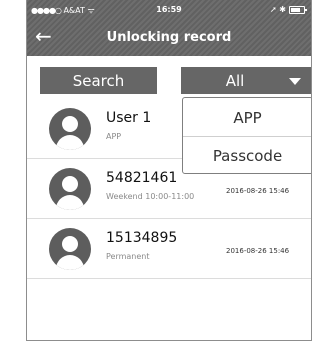  What do you see at coordinates (98, 80) in the screenshot?
I see `search-button: Search` at bounding box center [98, 80].